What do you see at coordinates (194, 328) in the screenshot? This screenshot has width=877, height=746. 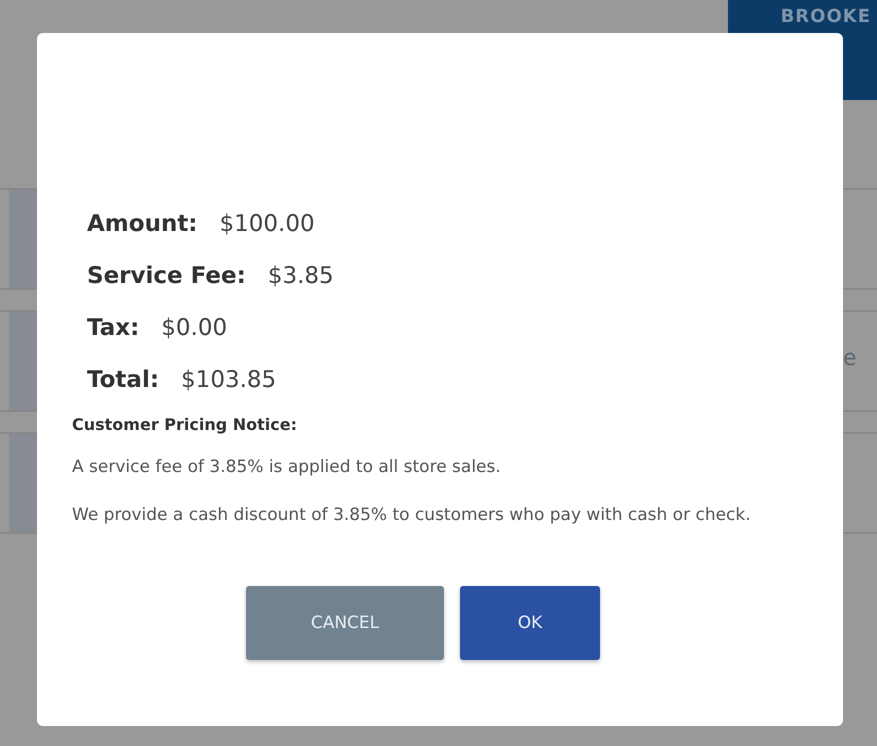 I see `summary-value: $0.00` at bounding box center [194, 328].